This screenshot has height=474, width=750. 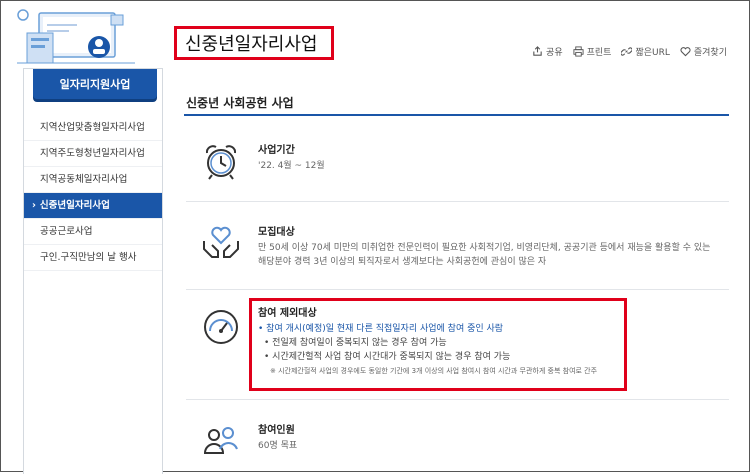 What do you see at coordinates (456, 446) in the screenshot?
I see `people-item: 참여인원 60명 목표` at bounding box center [456, 446].